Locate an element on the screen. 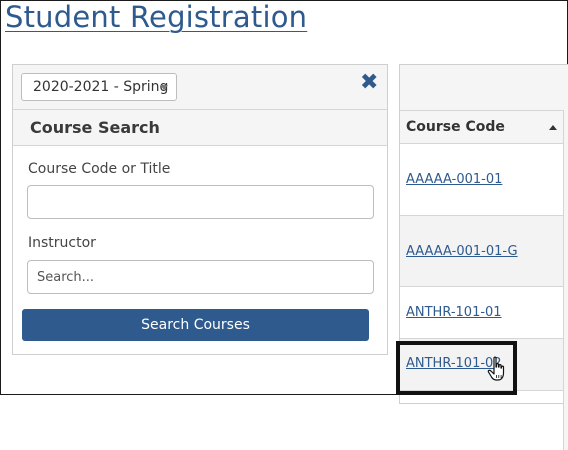 The width and height of the screenshot is (568, 450). column-header-course-code: Course Code is located at coordinates (481, 127).